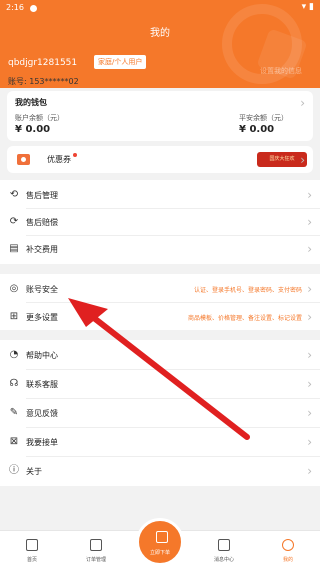  What do you see at coordinates (42, 249) in the screenshot?
I see `menu-item-label: 补交费用` at bounding box center [42, 249].